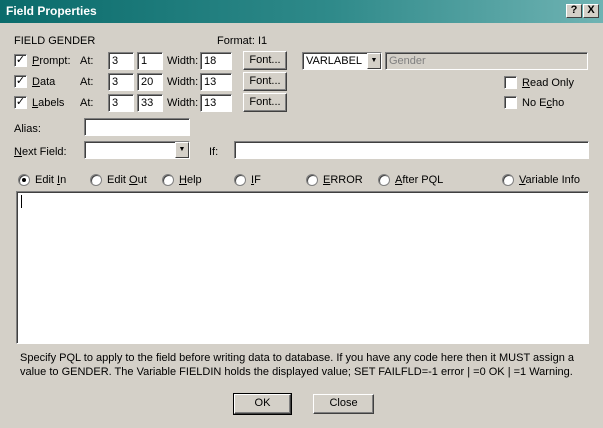 The width and height of the screenshot is (603, 428). Describe the element at coordinates (486, 61) in the screenshot. I see `label-text-input: Gender` at that location.